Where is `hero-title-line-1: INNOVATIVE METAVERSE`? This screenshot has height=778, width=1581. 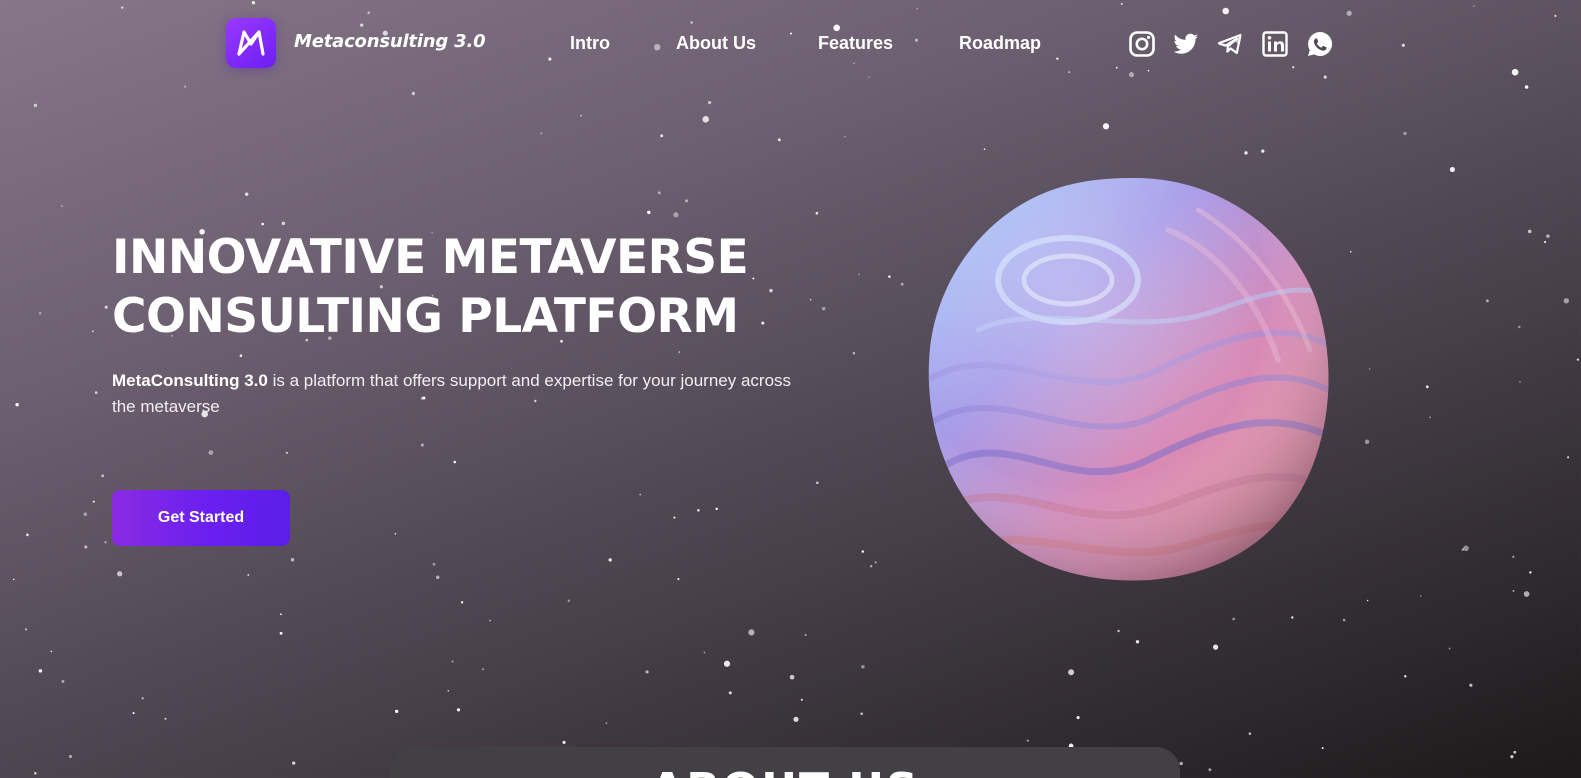
hero-title-line-1: INNOVATIVE METAVERSE is located at coordinates (430, 257).